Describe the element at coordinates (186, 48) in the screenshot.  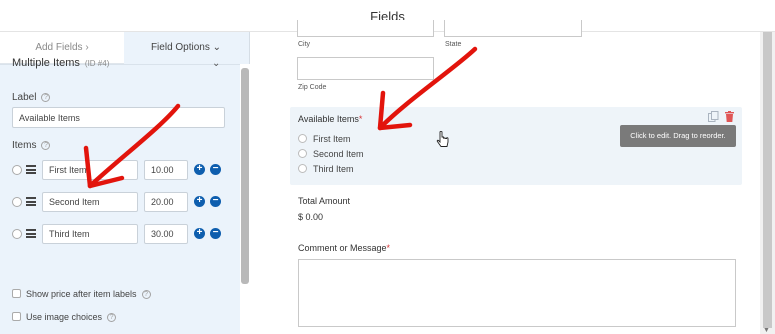
I see `tab-field-options: Field Options ⌄` at that location.